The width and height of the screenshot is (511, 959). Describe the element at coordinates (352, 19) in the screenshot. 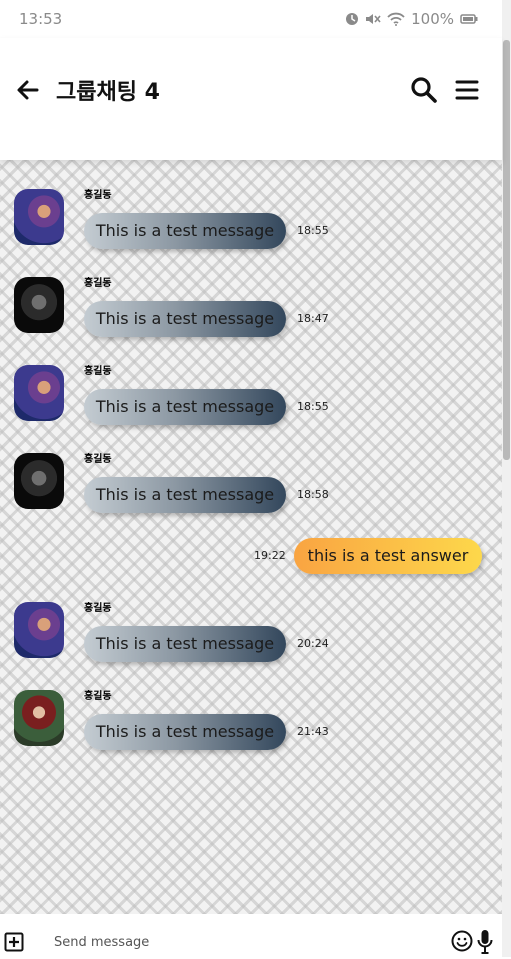

I see `alarm-icon` at that location.